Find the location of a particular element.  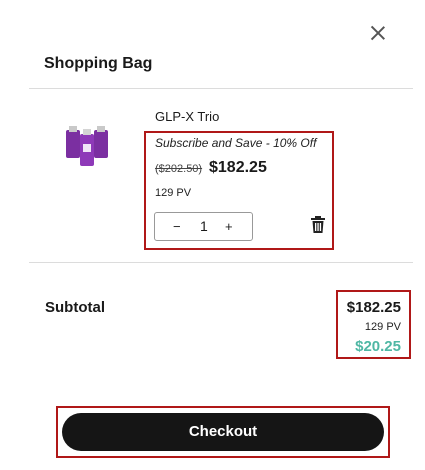

quantity-stepper: − 1 + is located at coordinates (203, 226).